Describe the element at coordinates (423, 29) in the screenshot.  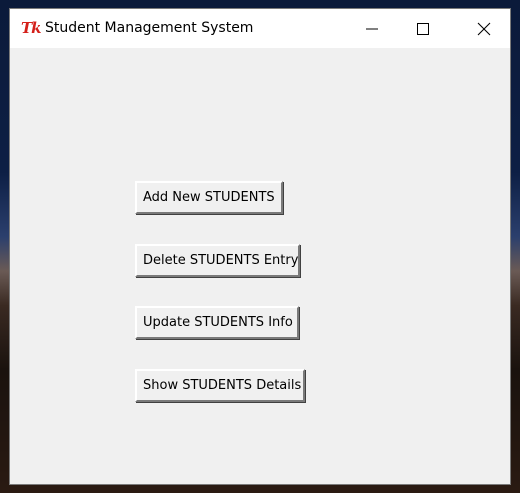
I see `maximize-icon` at that location.